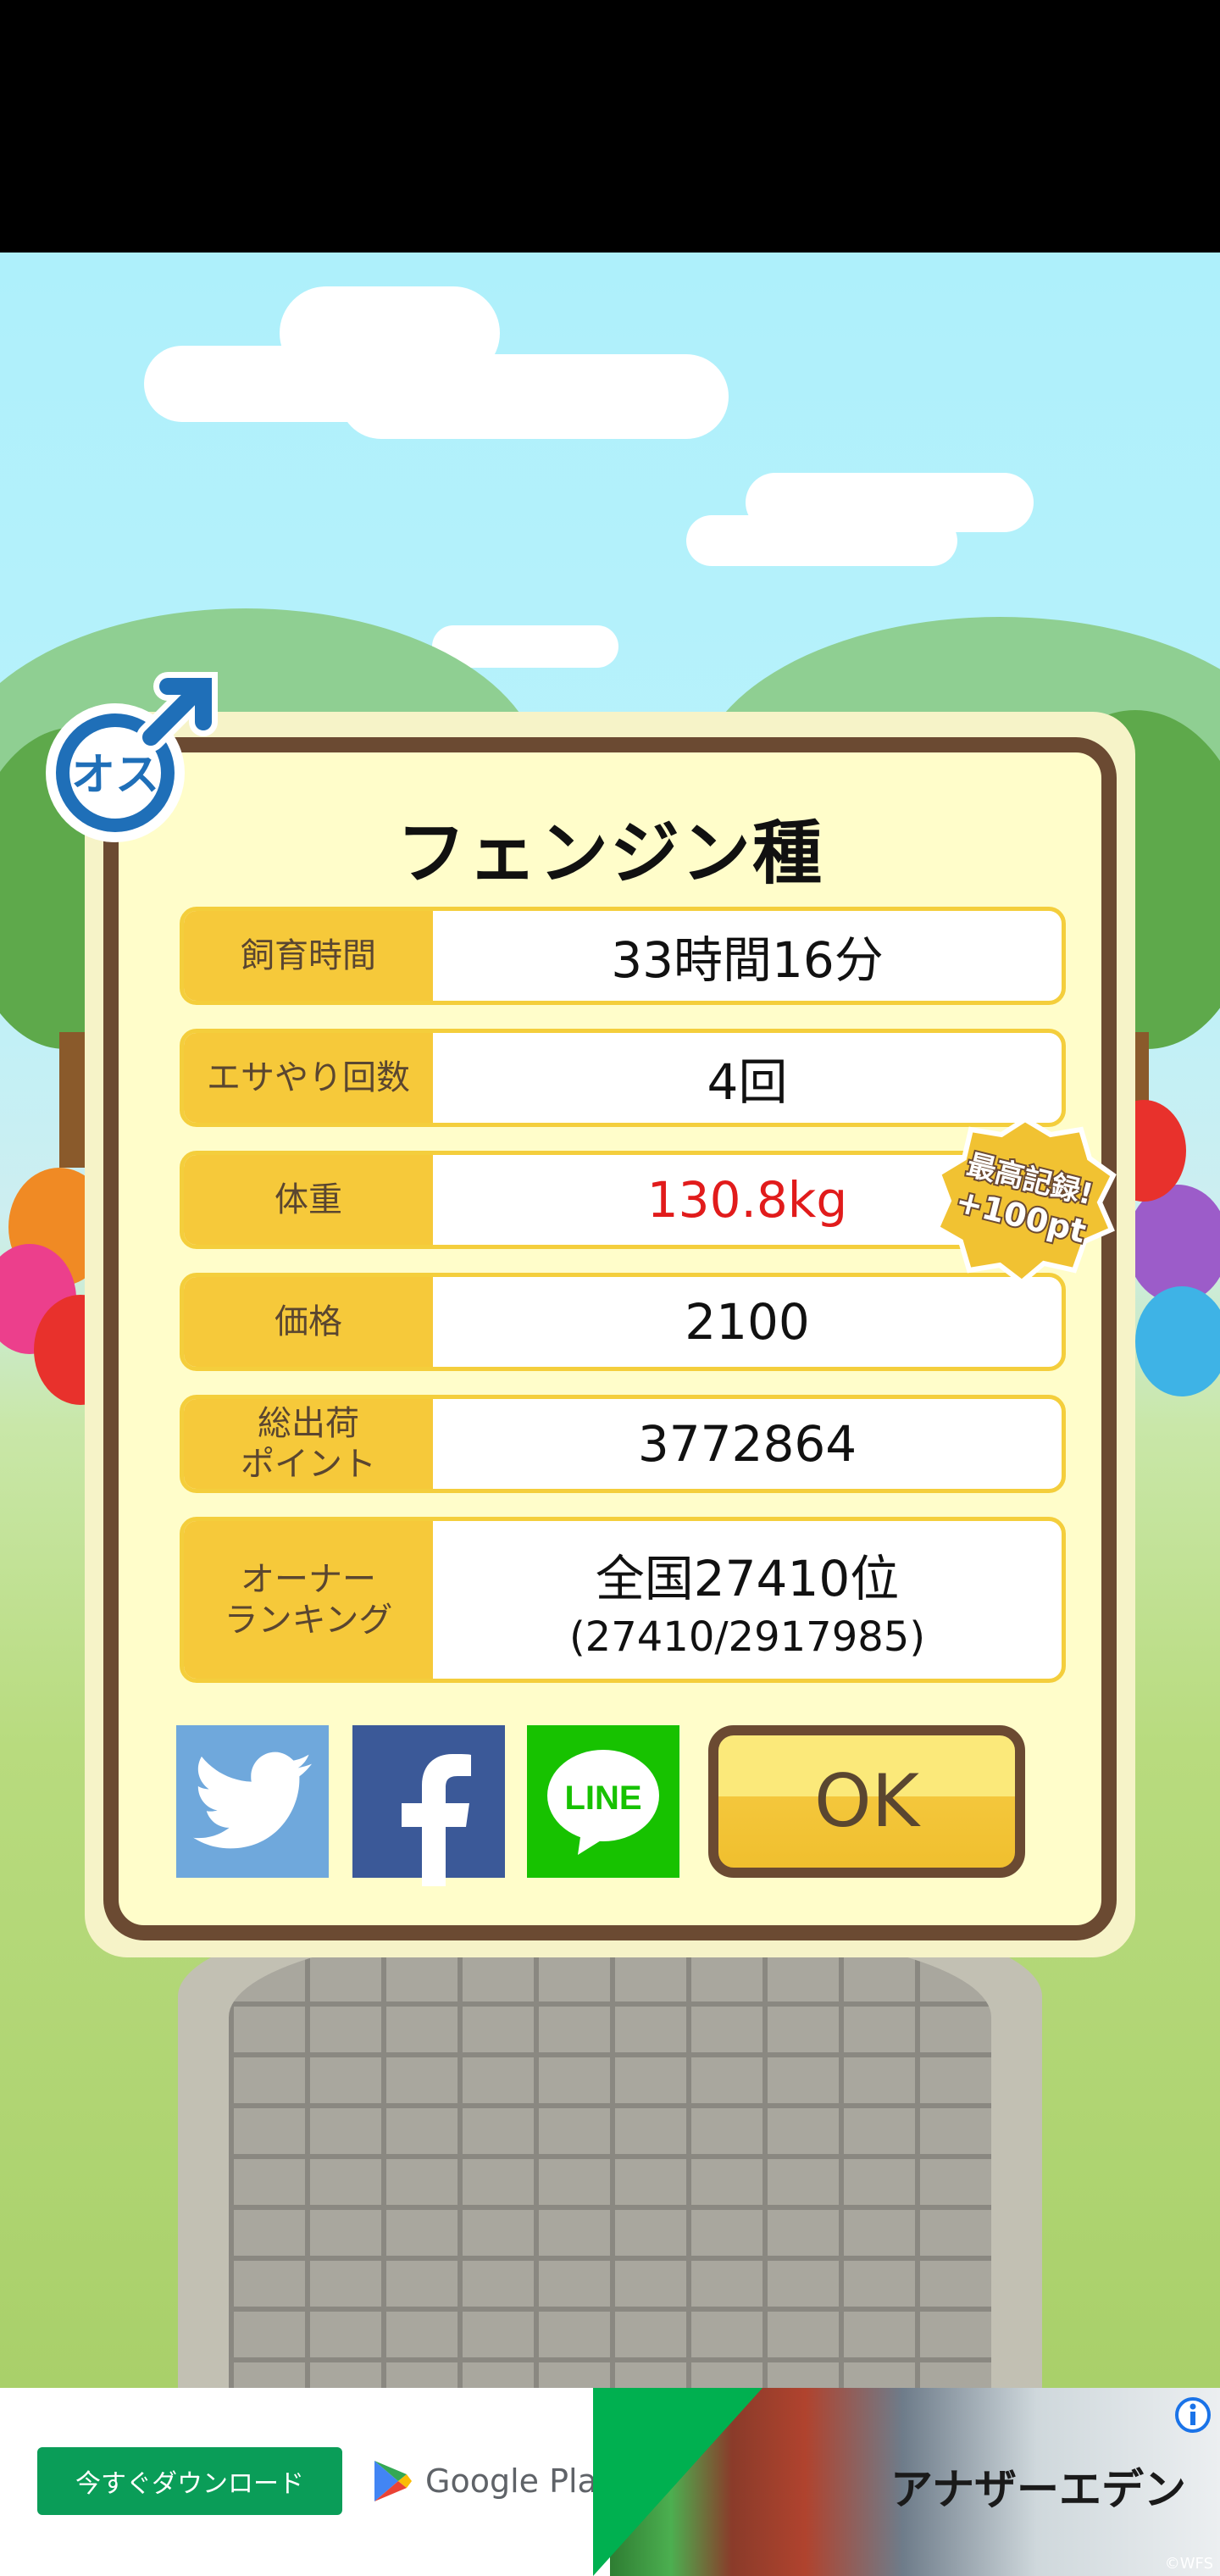 This screenshot has height=2576, width=1220. What do you see at coordinates (308, 956) in the screenshot?
I see `stat-label: 飼育時間` at bounding box center [308, 956].